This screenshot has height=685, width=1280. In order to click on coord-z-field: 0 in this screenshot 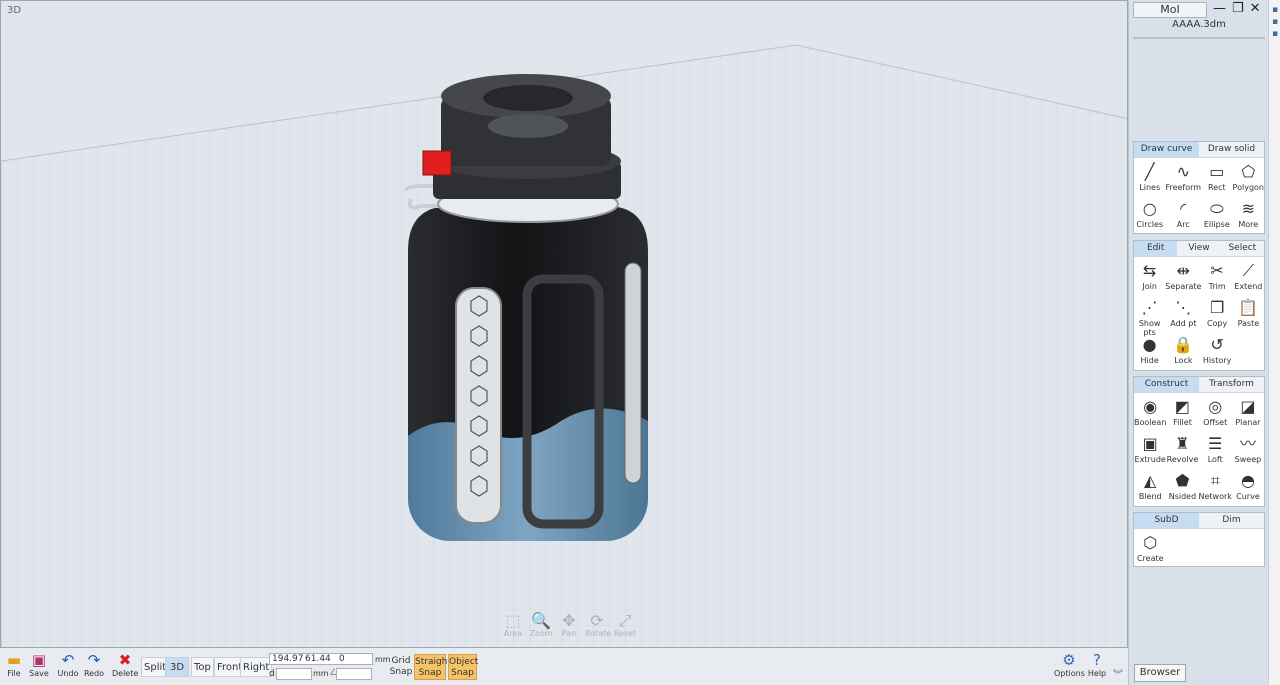, I will do `click(355, 659)`.